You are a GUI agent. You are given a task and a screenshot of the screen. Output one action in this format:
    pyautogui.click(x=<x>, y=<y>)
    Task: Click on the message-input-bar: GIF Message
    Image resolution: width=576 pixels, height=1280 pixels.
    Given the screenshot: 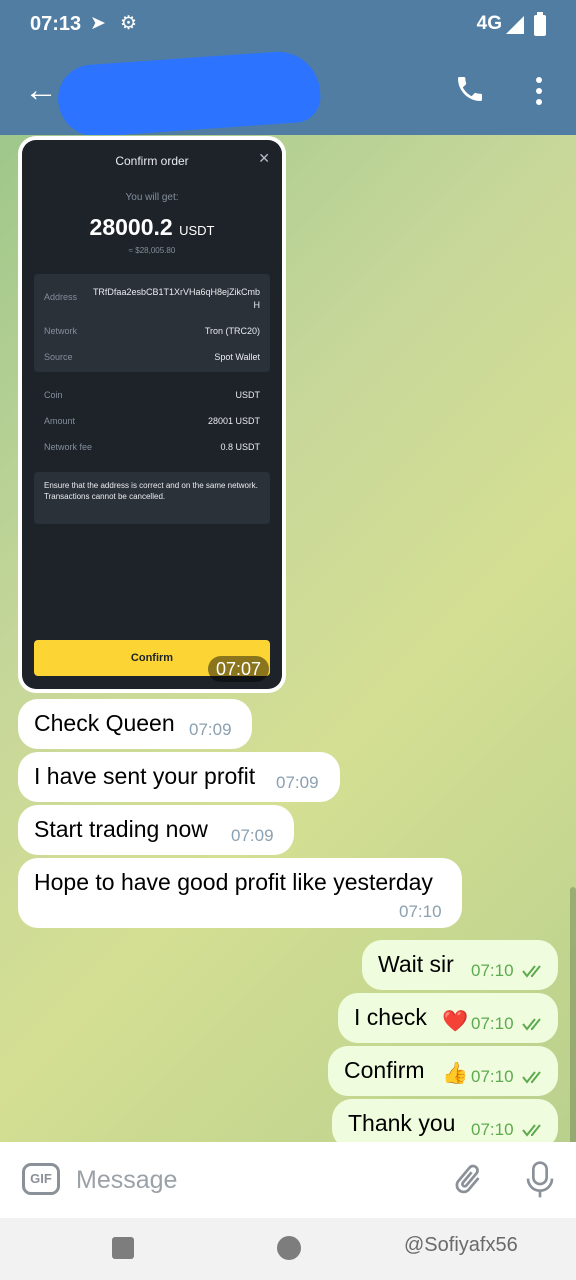 What is the action you would take?
    pyautogui.click(x=288, y=1180)
    